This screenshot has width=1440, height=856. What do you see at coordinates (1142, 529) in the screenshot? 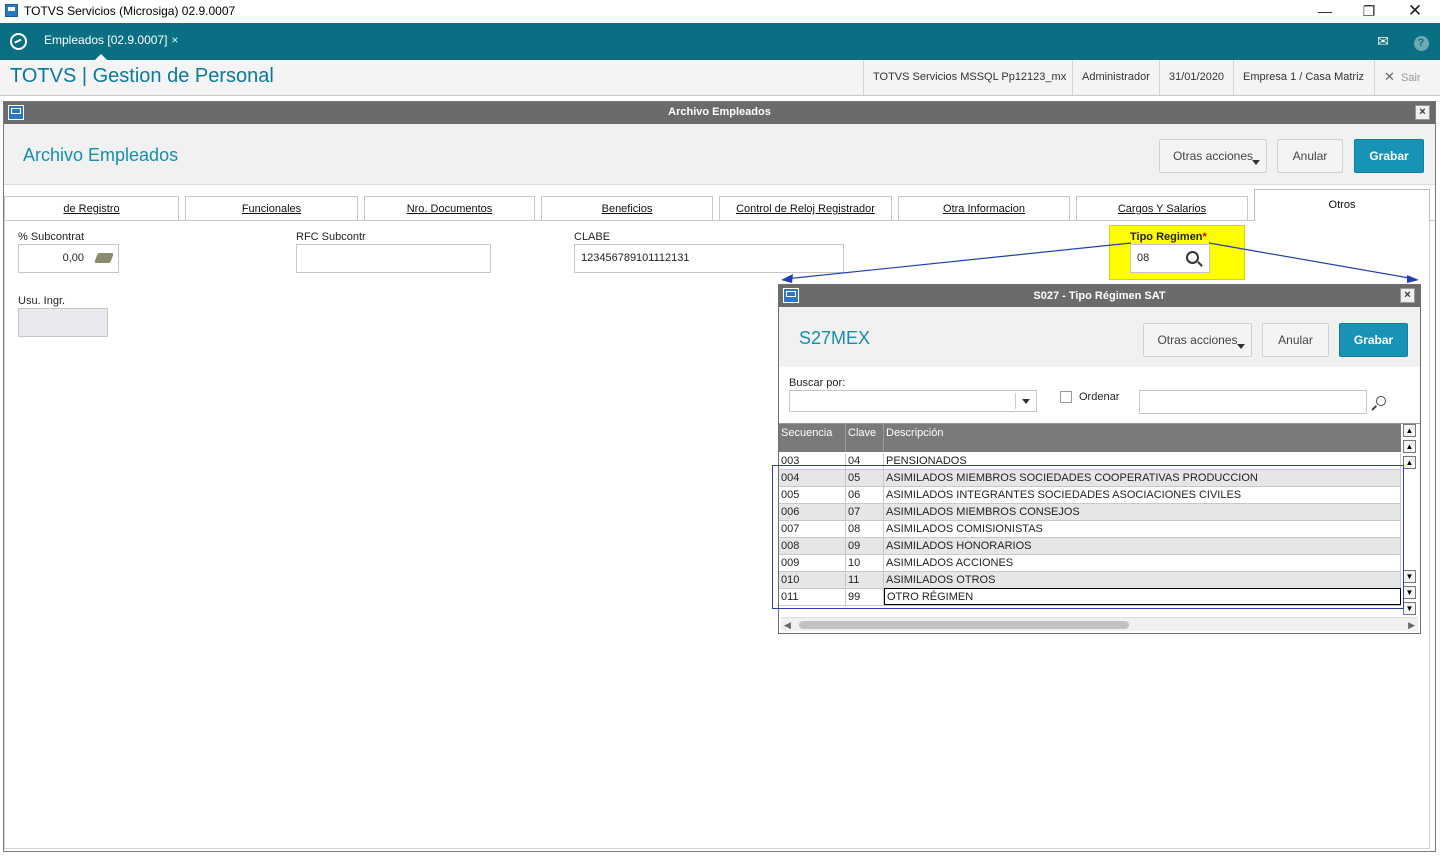
I see `cell-descripcion: ASIMILADOS COMISIONISTAS` at bounding box center [1142, 529].